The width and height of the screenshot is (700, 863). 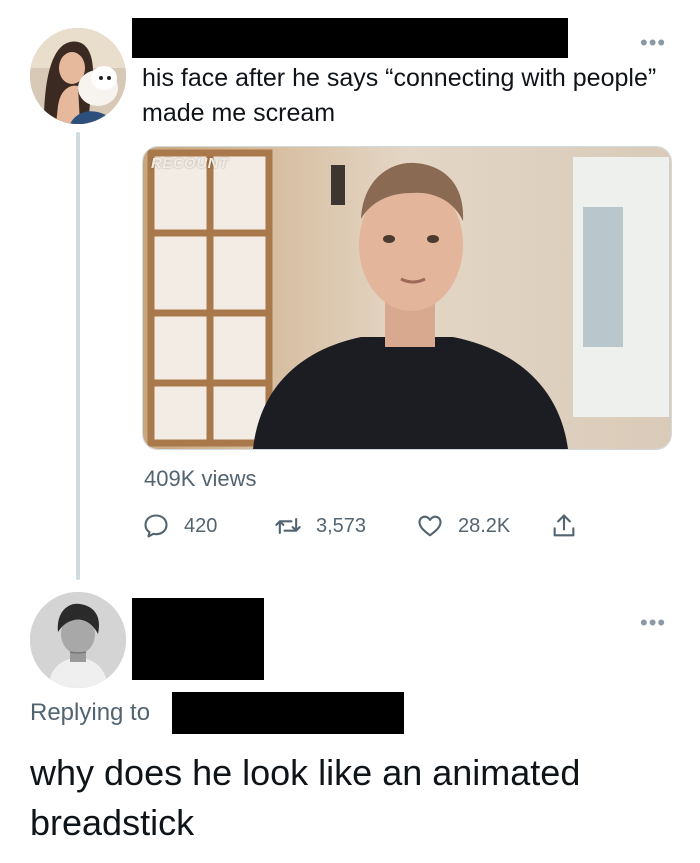 I want to click on like-button: 28.2K, so click(x=463, y=526).